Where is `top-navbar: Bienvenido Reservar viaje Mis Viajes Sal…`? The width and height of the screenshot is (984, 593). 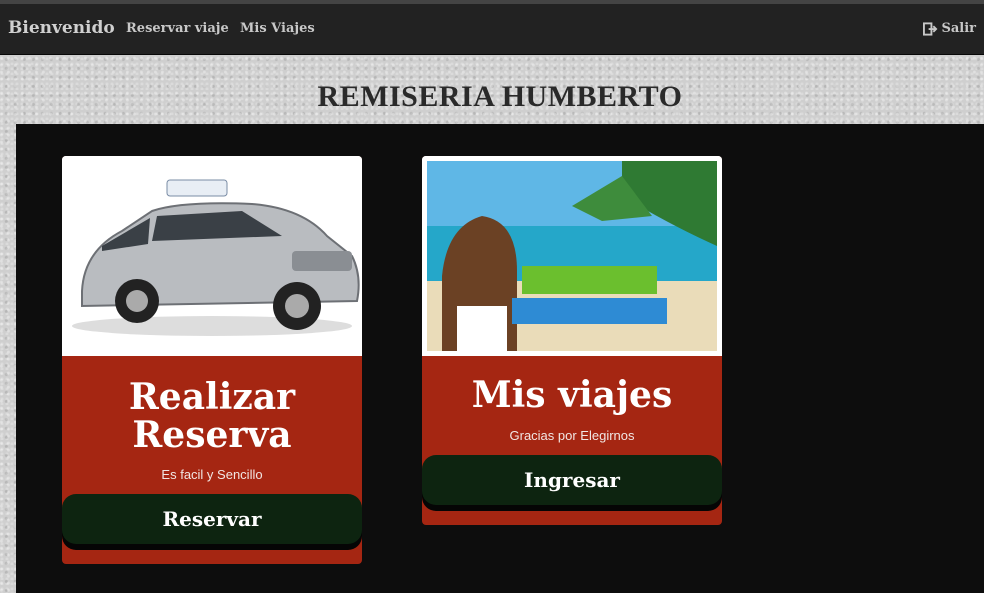 top-navbar: Bienvenido Reservar viaje Mis Viajes Sal… is located at coordinates (492, 27).